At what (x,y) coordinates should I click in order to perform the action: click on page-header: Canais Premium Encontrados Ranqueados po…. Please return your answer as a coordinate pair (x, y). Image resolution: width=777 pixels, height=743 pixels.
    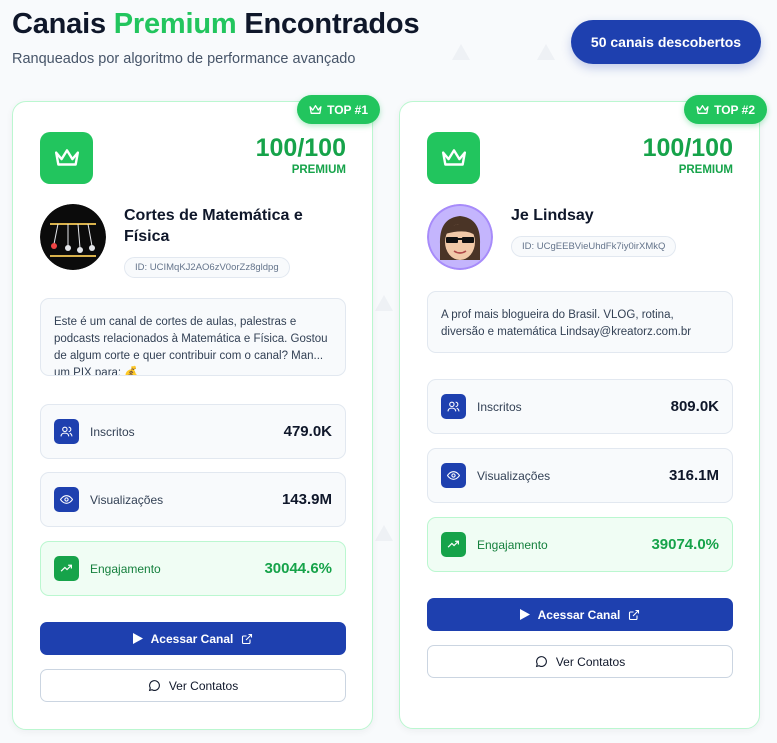
    Looking at the image, I should click on (216, 37).